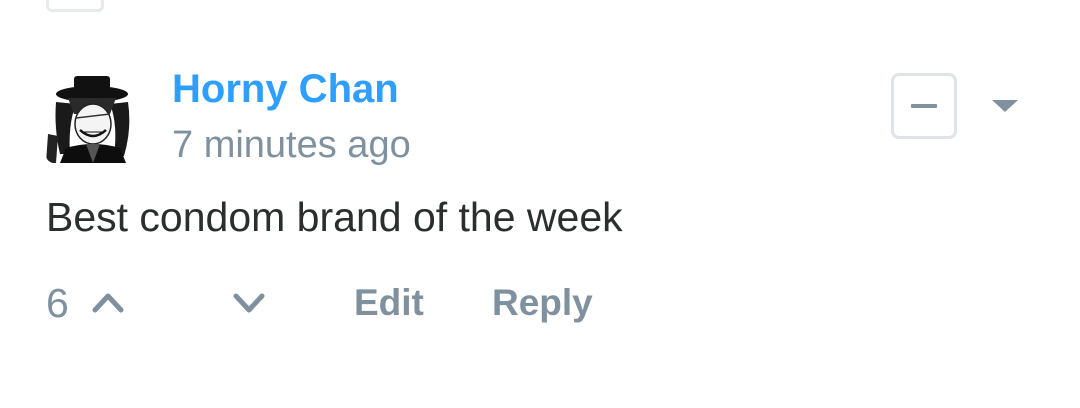 This screenshot has height=408, width=1080. What do you see at coordinates (249, 304) in the screenshot?
I see `chevron-down-icon` at bounding box center [249, 304].